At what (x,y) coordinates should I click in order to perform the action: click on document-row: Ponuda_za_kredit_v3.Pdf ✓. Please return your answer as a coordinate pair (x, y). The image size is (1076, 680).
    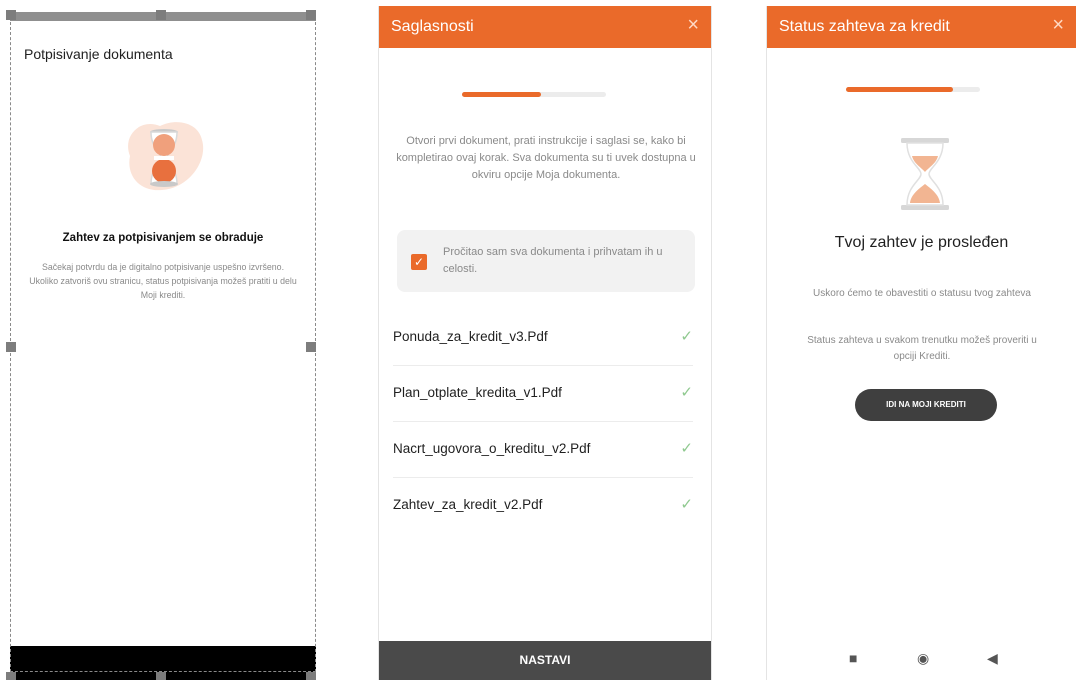
    Looking at the image, I should click on (543, 337).